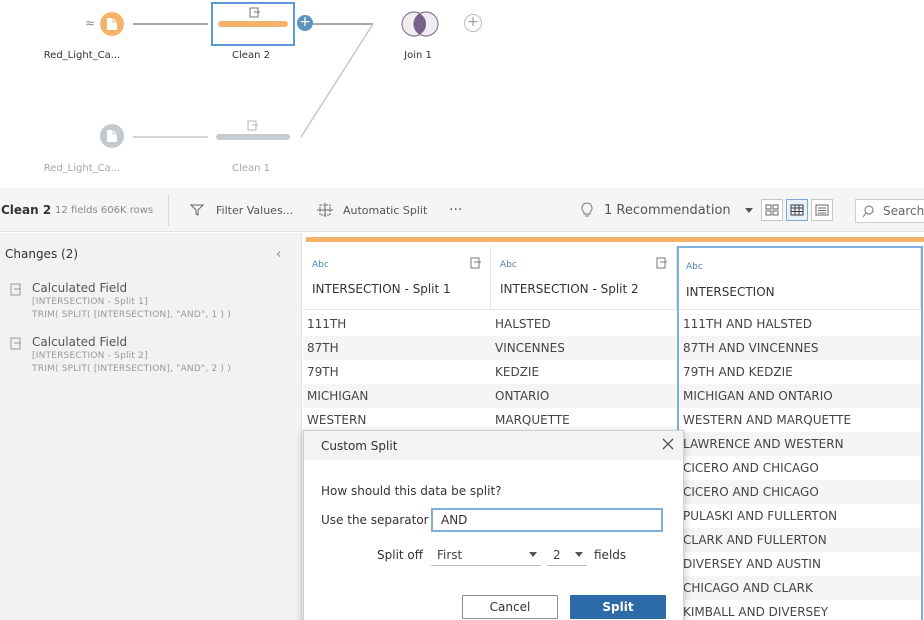 The width and height of the screenshot is (924, 620). What do you see at coordinates (420, 24) in the screenshot?
I see `join-node` at bounding box center [420, 24].